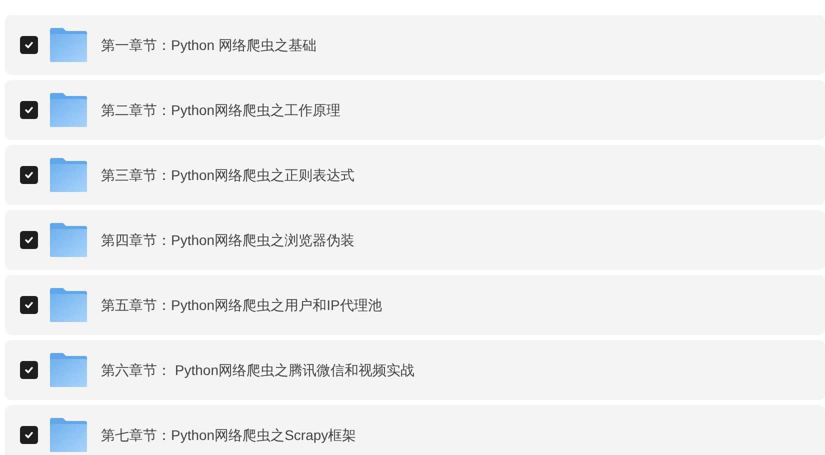  Describe the element at coordinates (221, 110) in the screenshot. I see `folder-name: 第二章节：Python网络爬虫之工作原理` at that location.